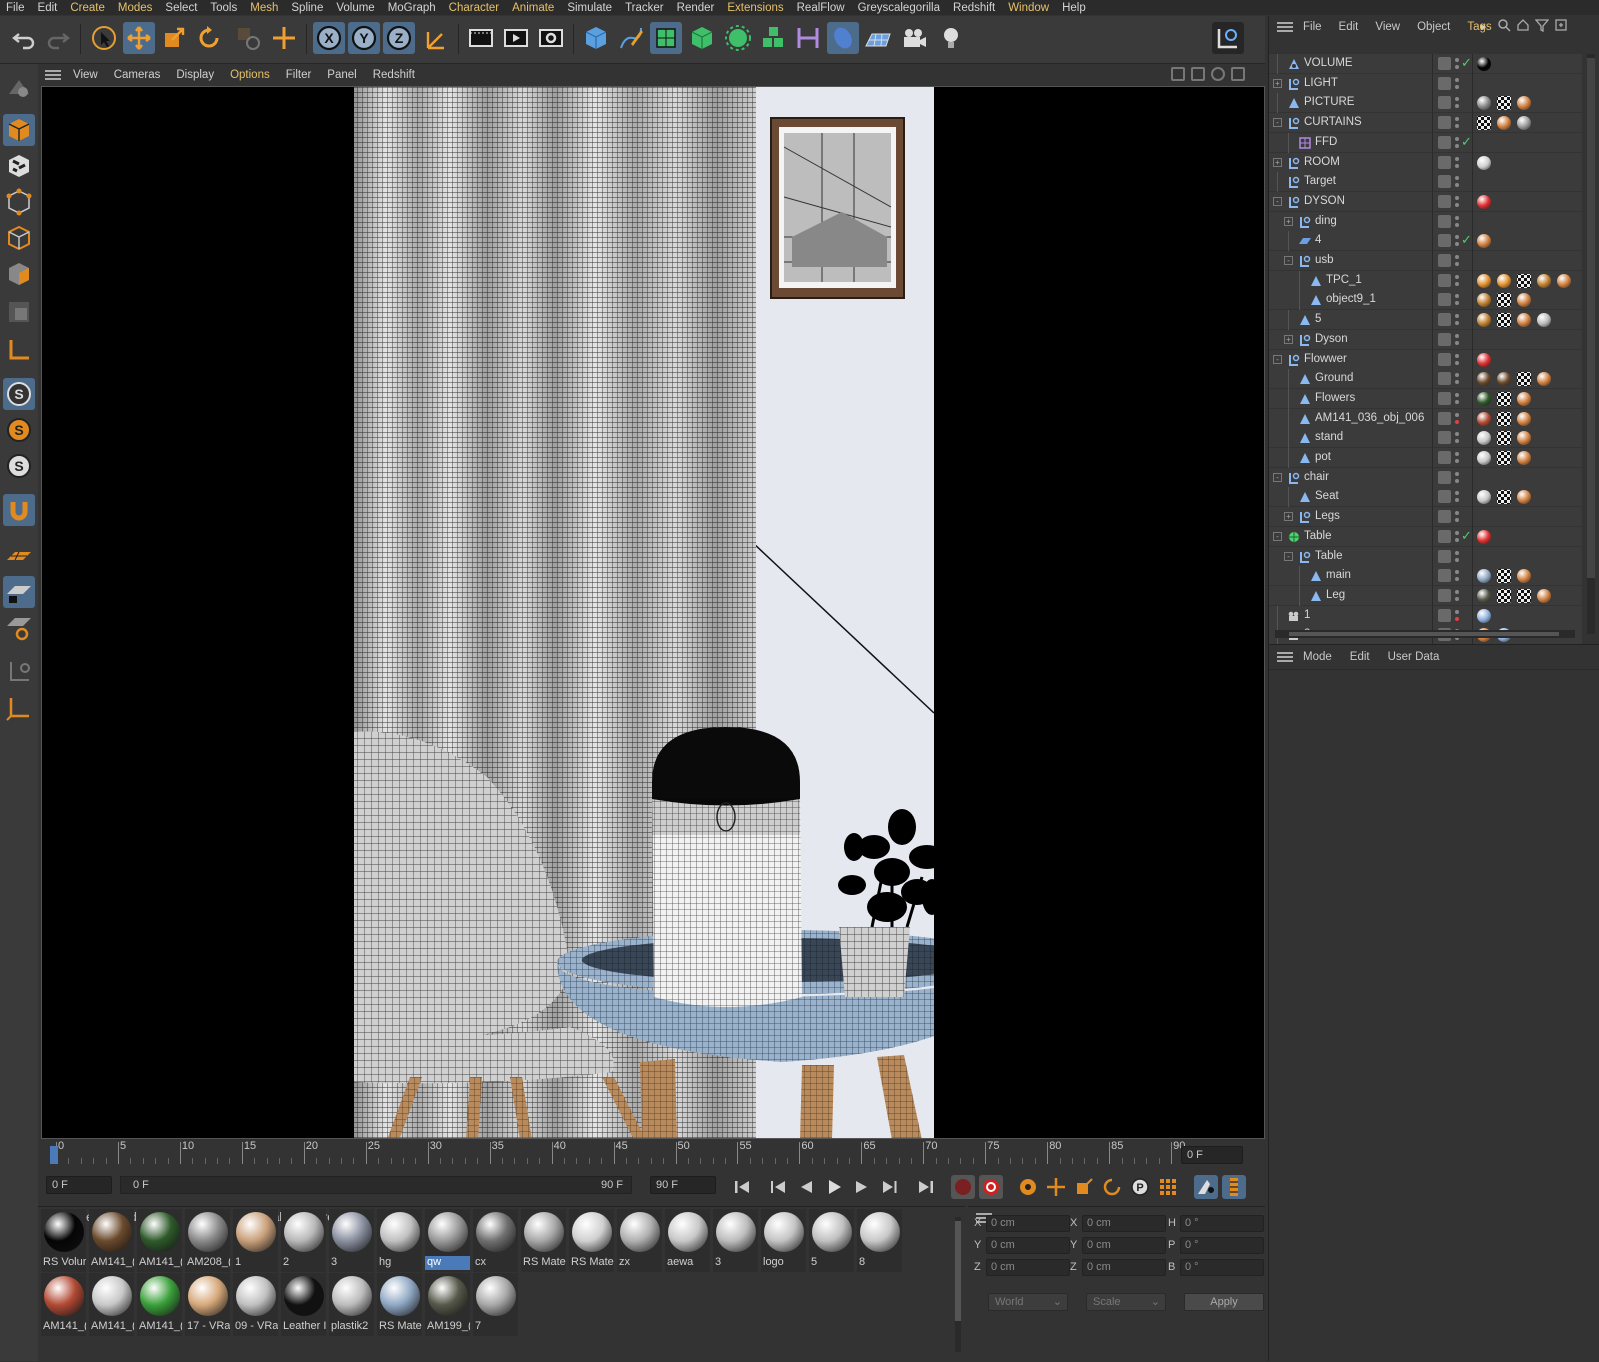  Describe the element at coordinates (104, 38) in the screenshot. I see `live-selection-icon` at that location.